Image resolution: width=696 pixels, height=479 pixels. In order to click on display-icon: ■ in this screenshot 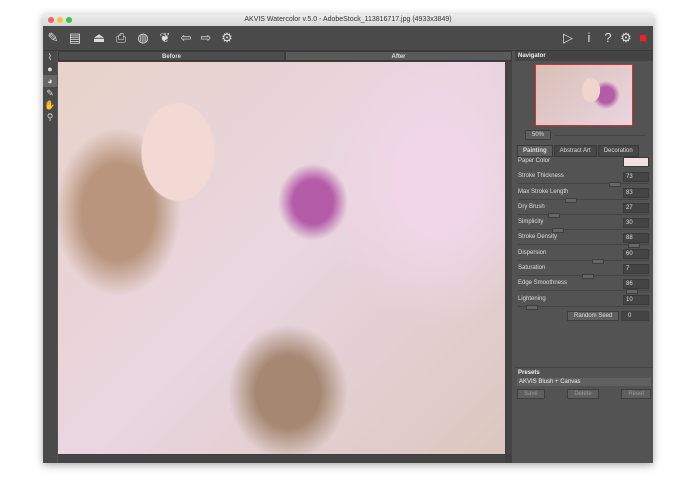, I will do `click(643, 38)`.